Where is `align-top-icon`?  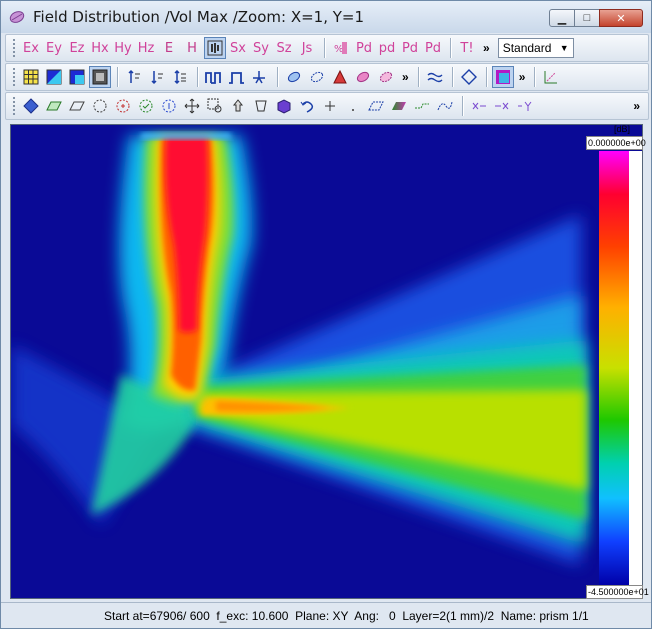
align-top-icon is located at coordinates (134, 77).